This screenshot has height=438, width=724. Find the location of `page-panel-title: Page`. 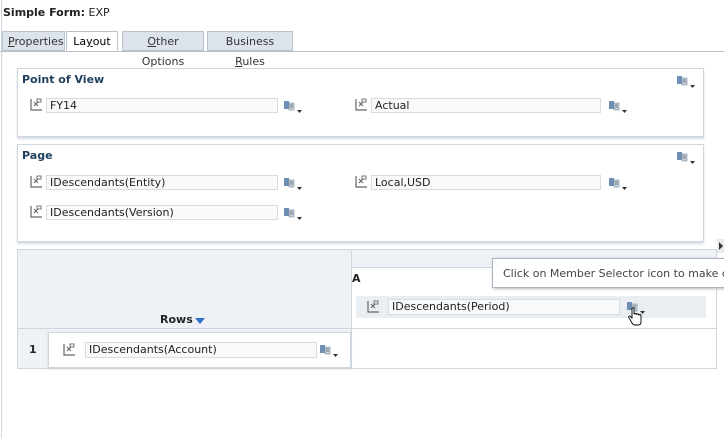

page-panel-title: Page is located at coordinates (37, 155).